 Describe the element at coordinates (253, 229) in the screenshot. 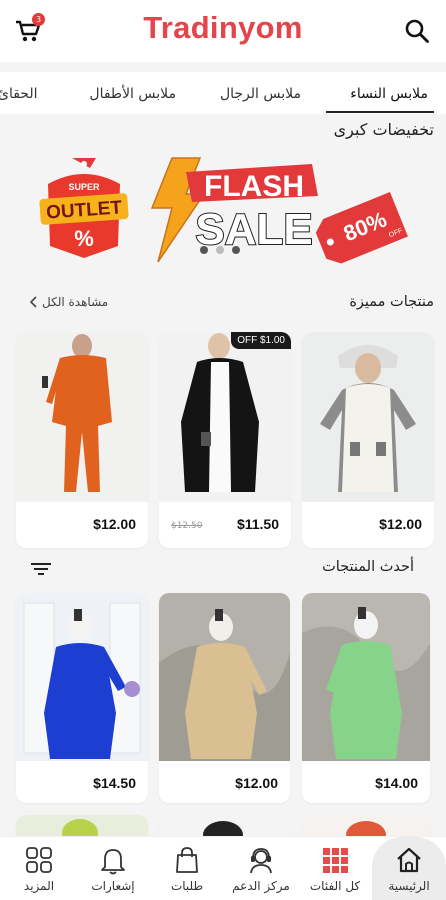

I see `svg-text: SALE` at that location.